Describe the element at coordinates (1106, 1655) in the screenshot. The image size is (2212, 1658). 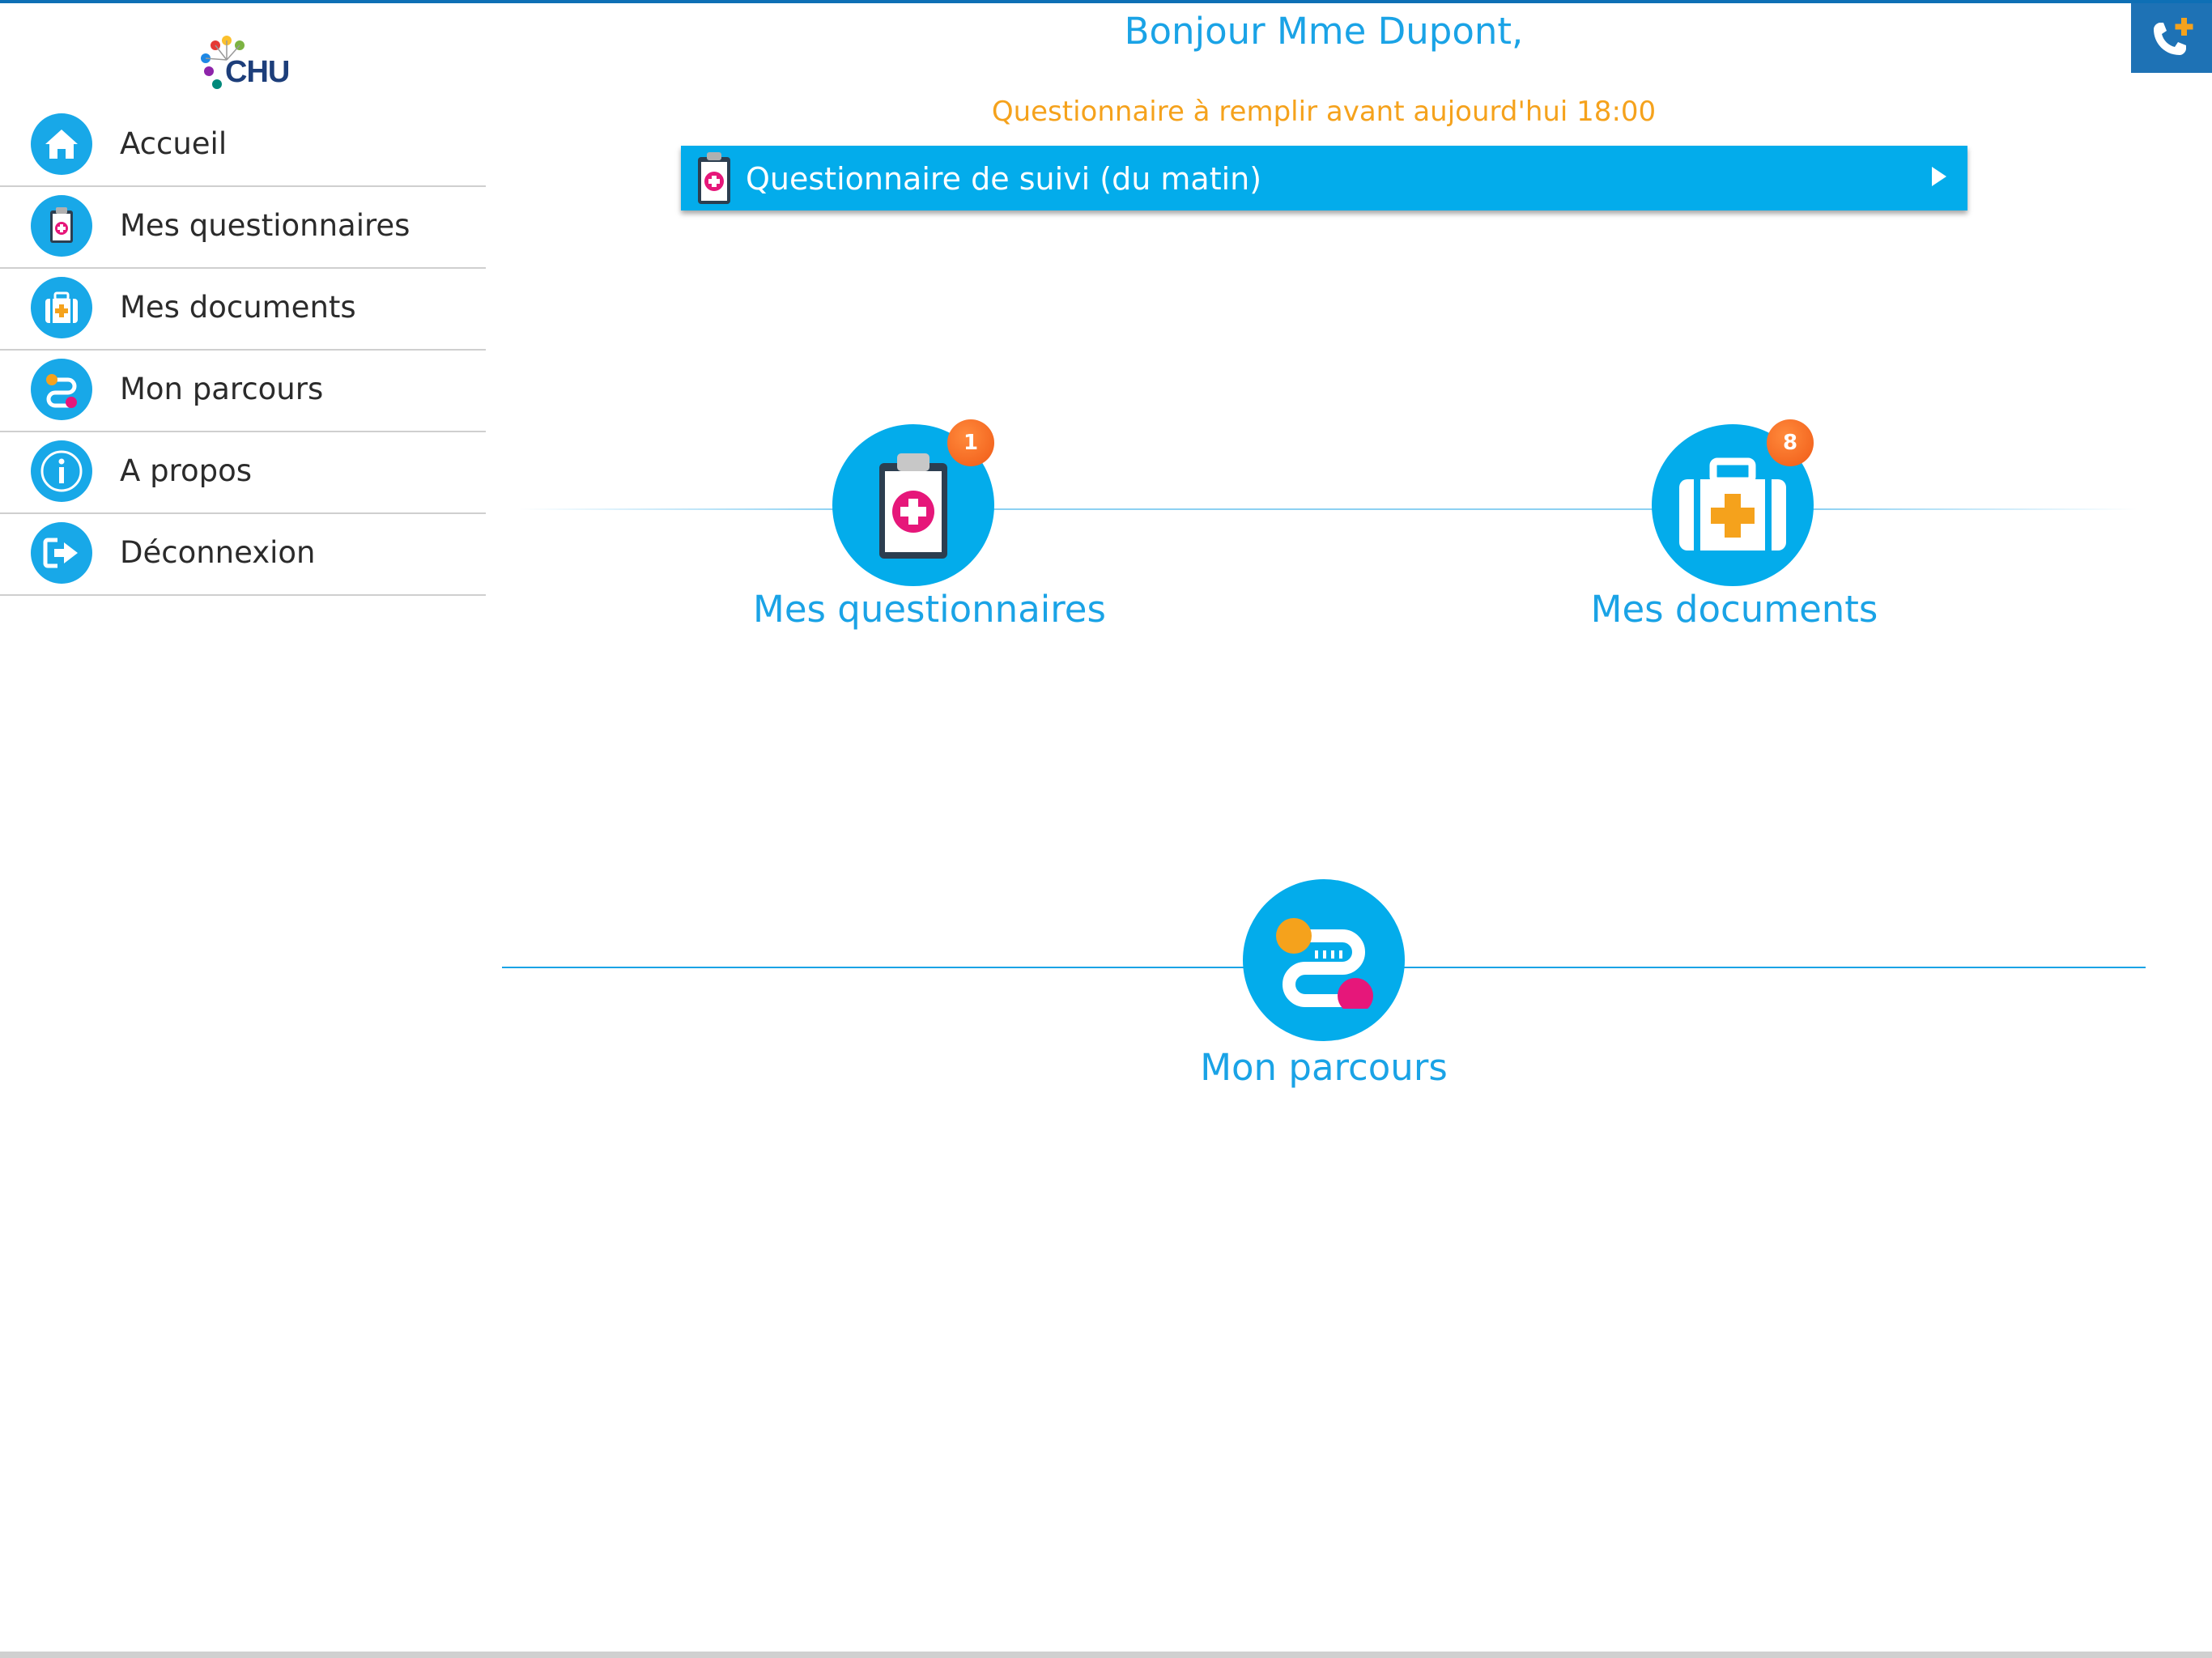
I see `bottom-border` at that location.